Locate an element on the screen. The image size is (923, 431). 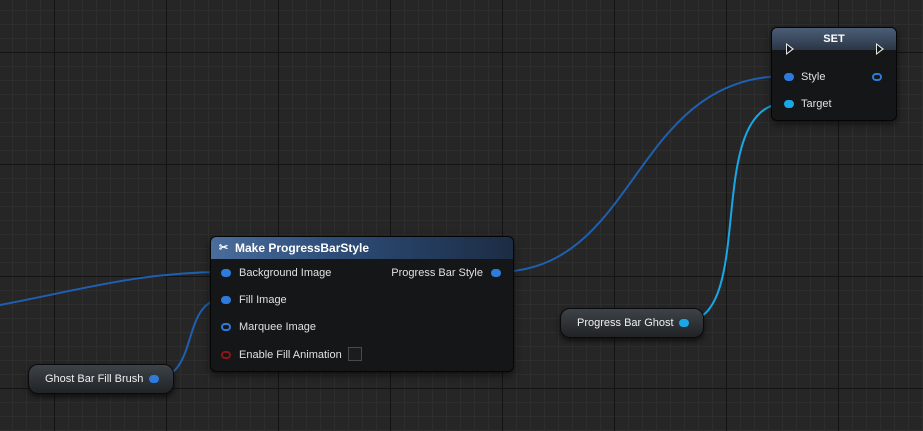
pin-row-progress-bar-style: Progress Bar Style is located at coordinates (446, 273).